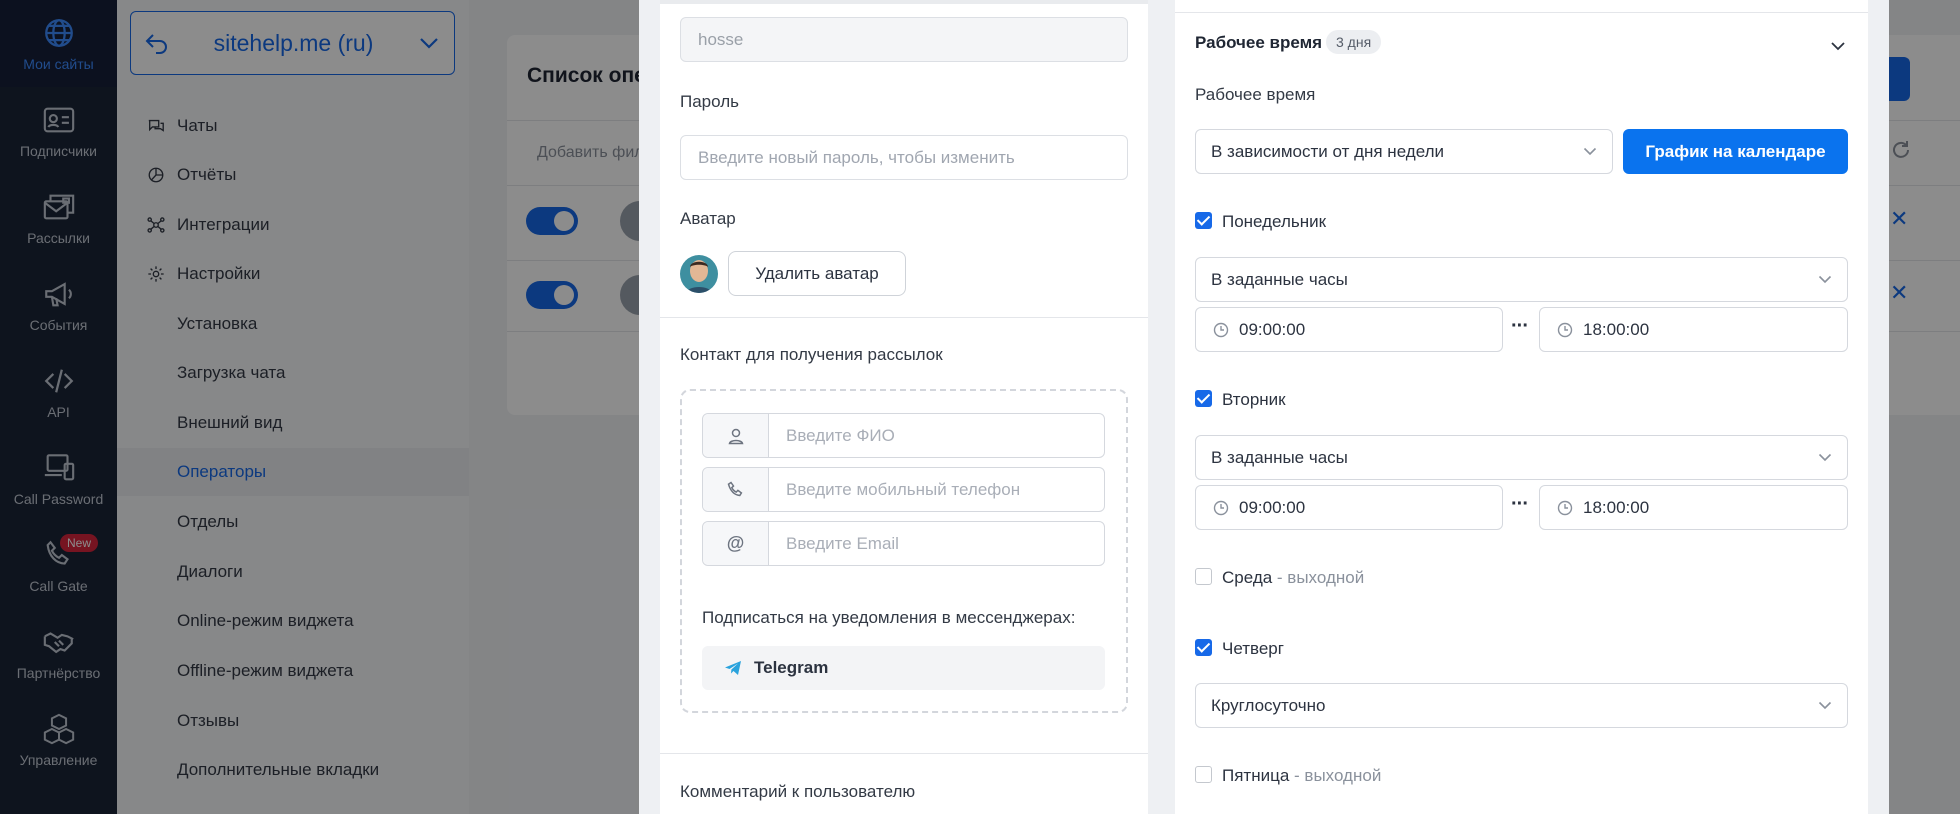 The width and height of the screenshot is (1960, 814). Describe the element at coordinates (736, 543) in the screenshot. I see `at-icon: @` at that location.